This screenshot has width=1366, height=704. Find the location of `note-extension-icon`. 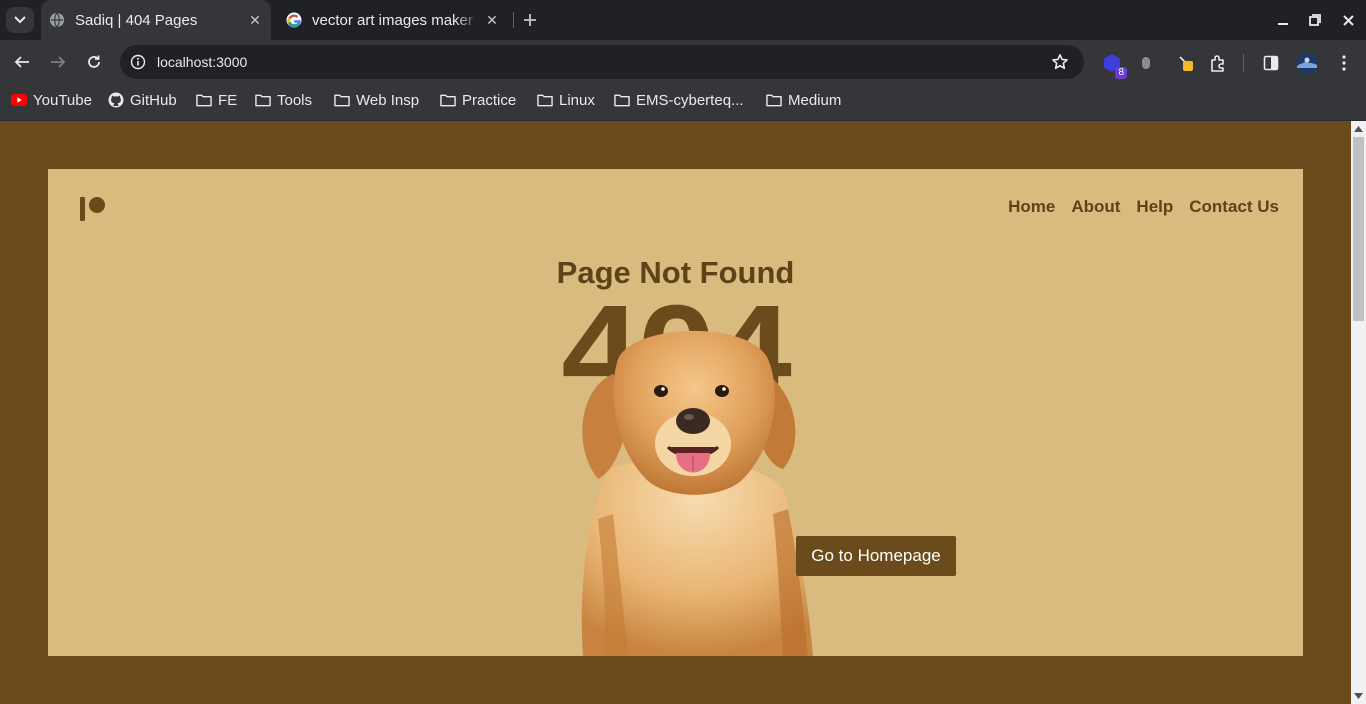

note-extension-icon is located at coordinates (1186, 63).